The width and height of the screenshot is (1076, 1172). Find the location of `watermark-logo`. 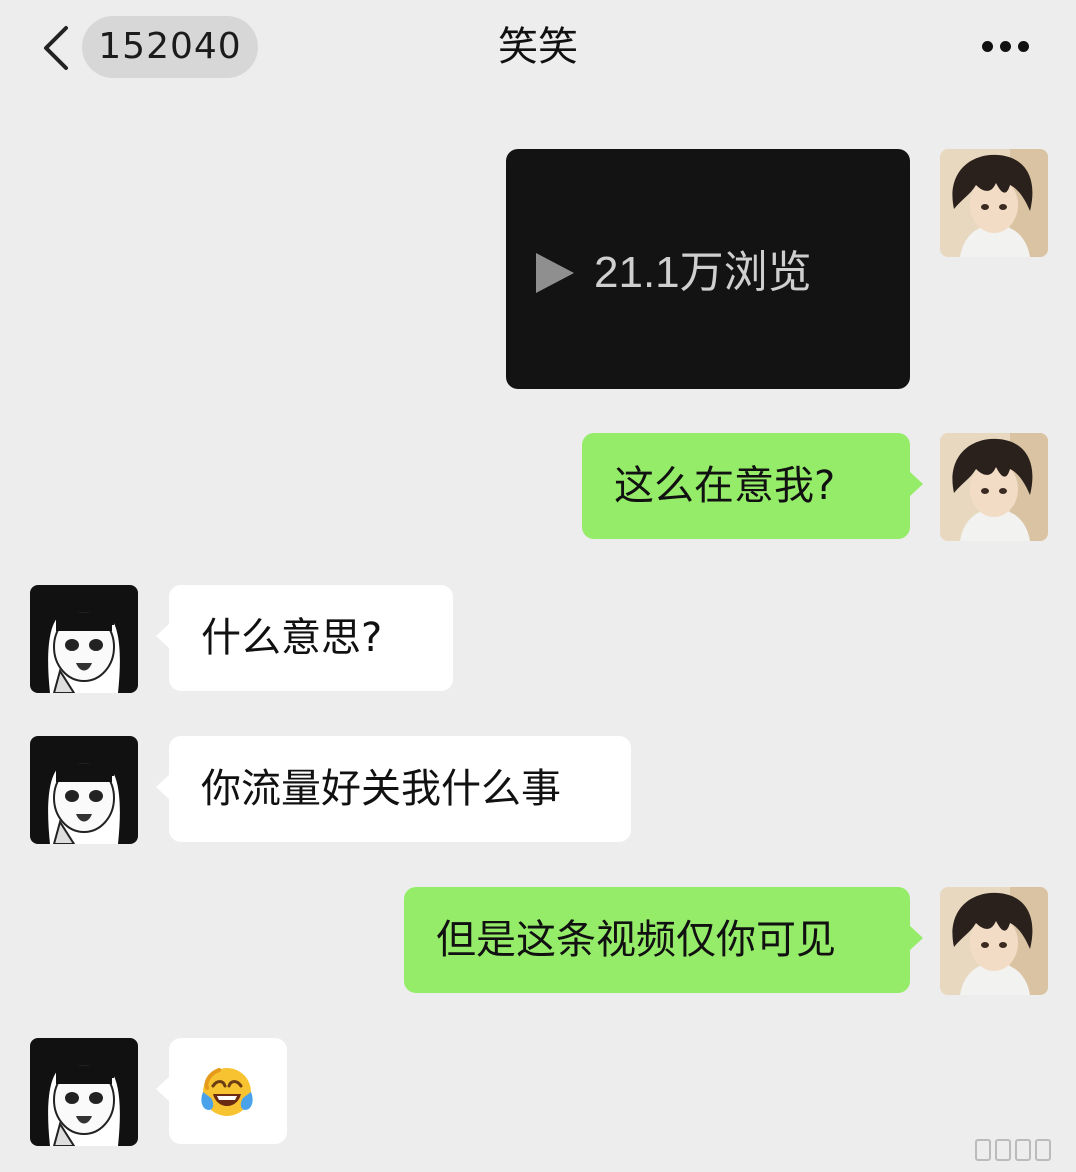

watermark-logo is located at coordinates (1013, 1150).